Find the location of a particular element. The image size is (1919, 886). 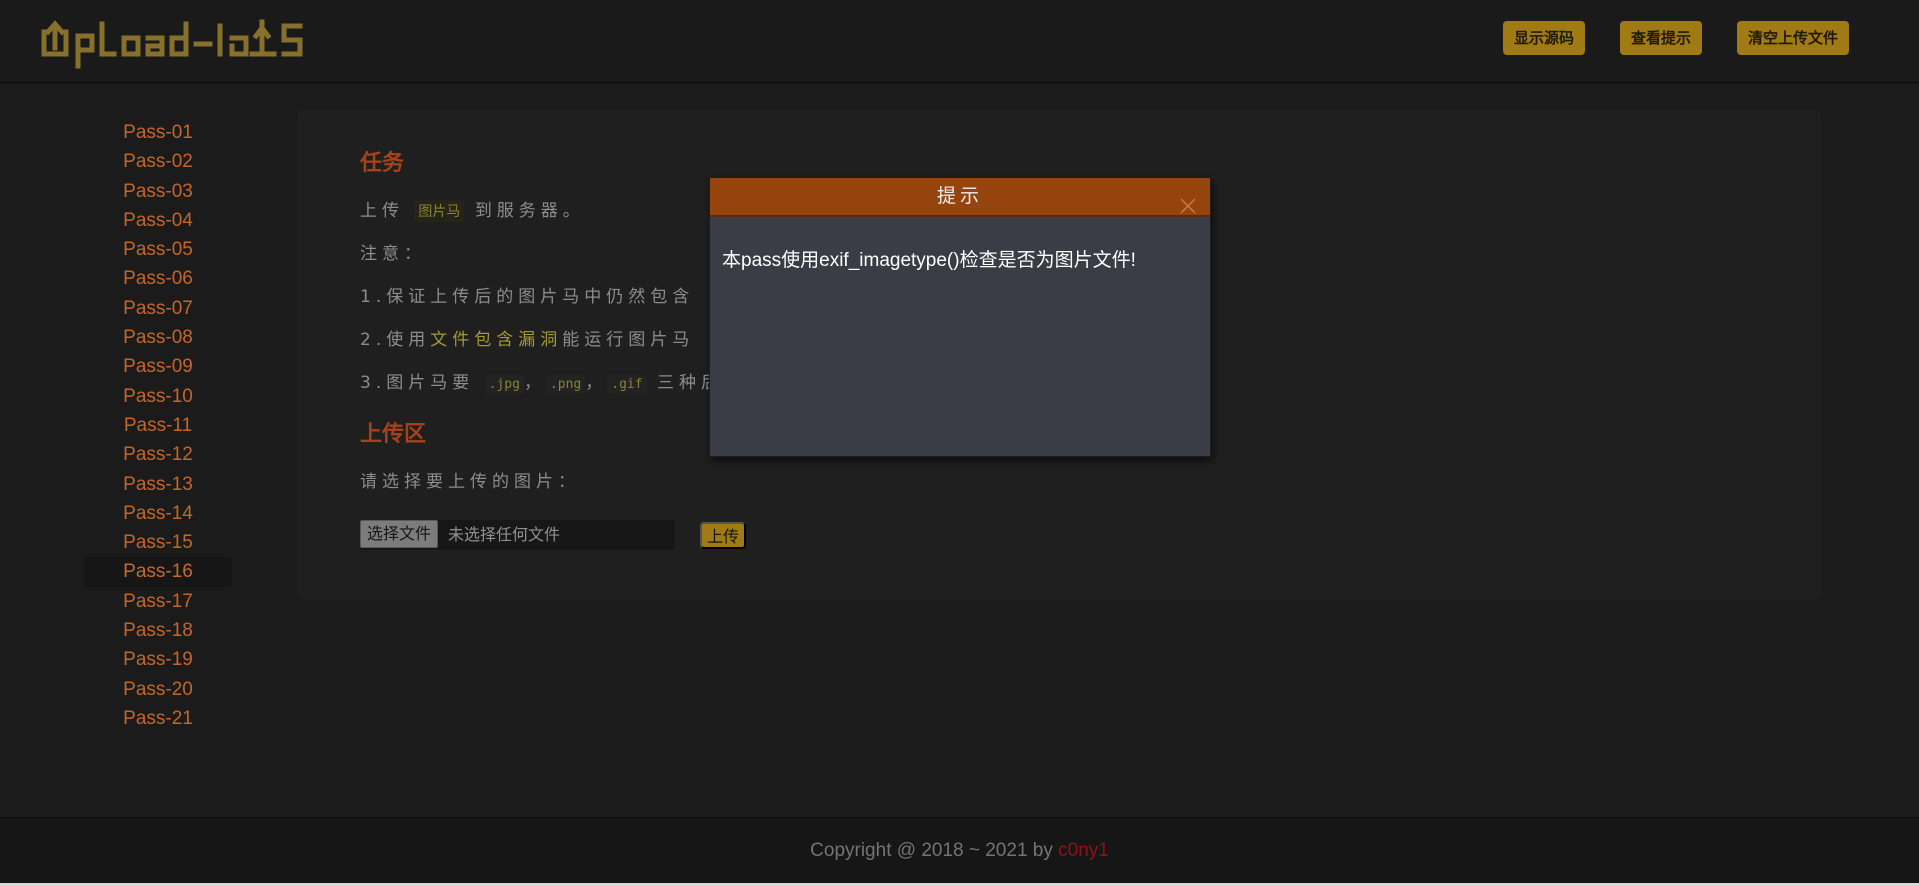

dialog-message: 本pass使用exif_imagetype()检查是否为图片文件! is located at coordinates (929, 260).